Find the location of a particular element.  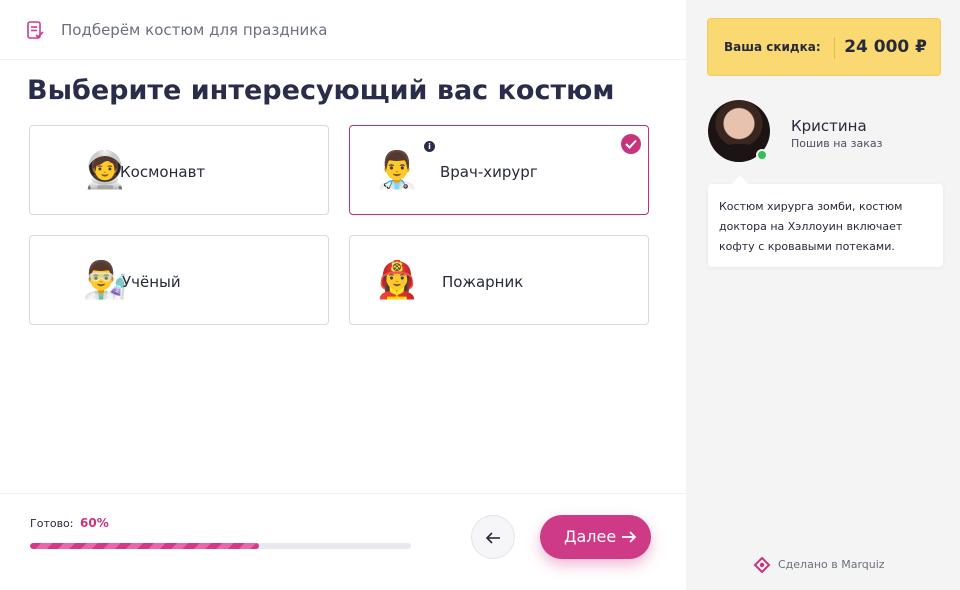

consultant-role: Пошив на заказ is located at coordinates (837, 143).